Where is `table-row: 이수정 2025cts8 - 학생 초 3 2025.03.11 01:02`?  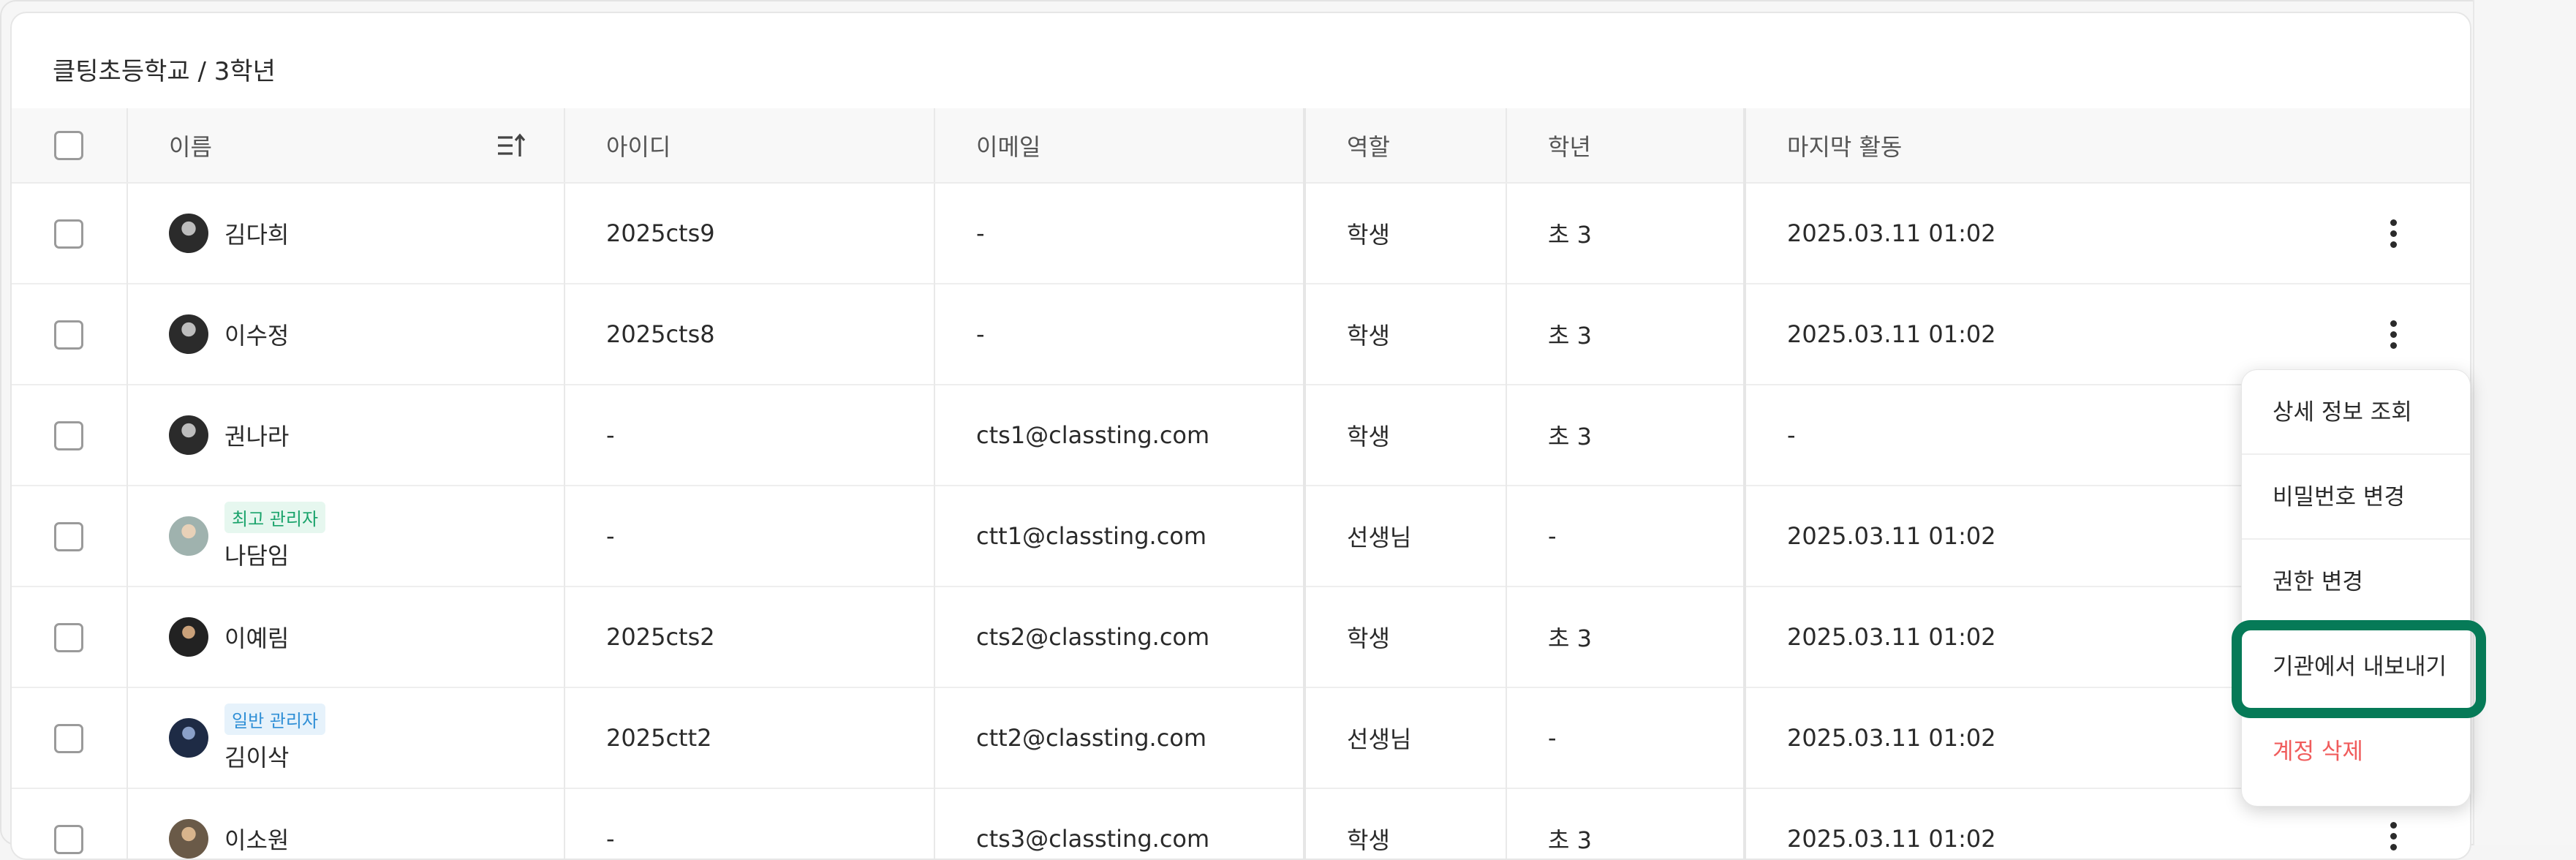
table-row: 이수정 2025cts8 - 학생 초 3 2025.03.11 01:02 is located at coordinates (1241, 334).